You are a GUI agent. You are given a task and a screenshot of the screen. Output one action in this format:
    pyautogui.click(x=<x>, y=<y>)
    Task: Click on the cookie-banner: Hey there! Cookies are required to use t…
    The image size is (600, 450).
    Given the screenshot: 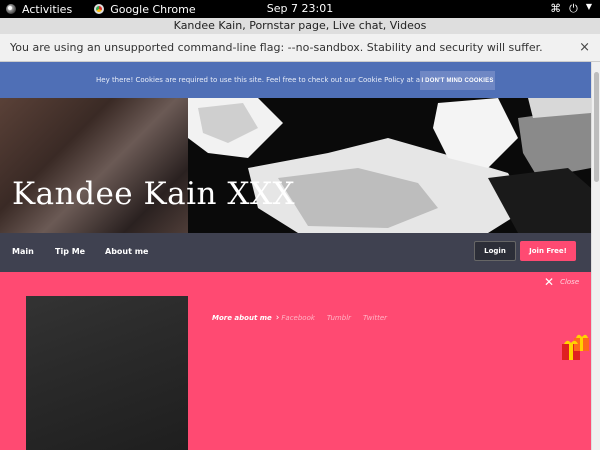 What is the action you would take?
    pyautogui.click(x=295, y=80)
    